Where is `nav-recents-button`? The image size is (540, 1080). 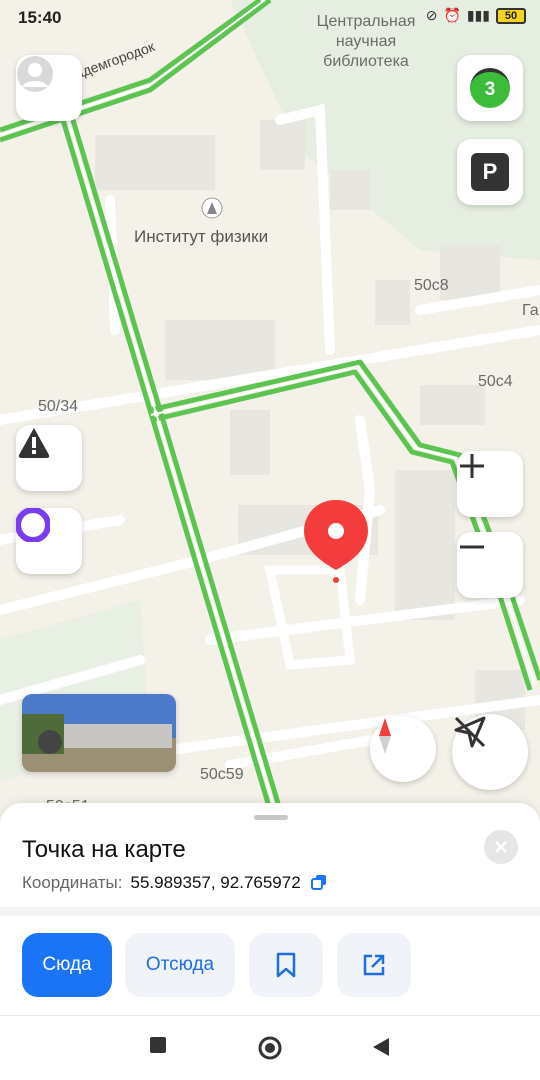
nav-recents-button is located at coordinates (158, 1047).